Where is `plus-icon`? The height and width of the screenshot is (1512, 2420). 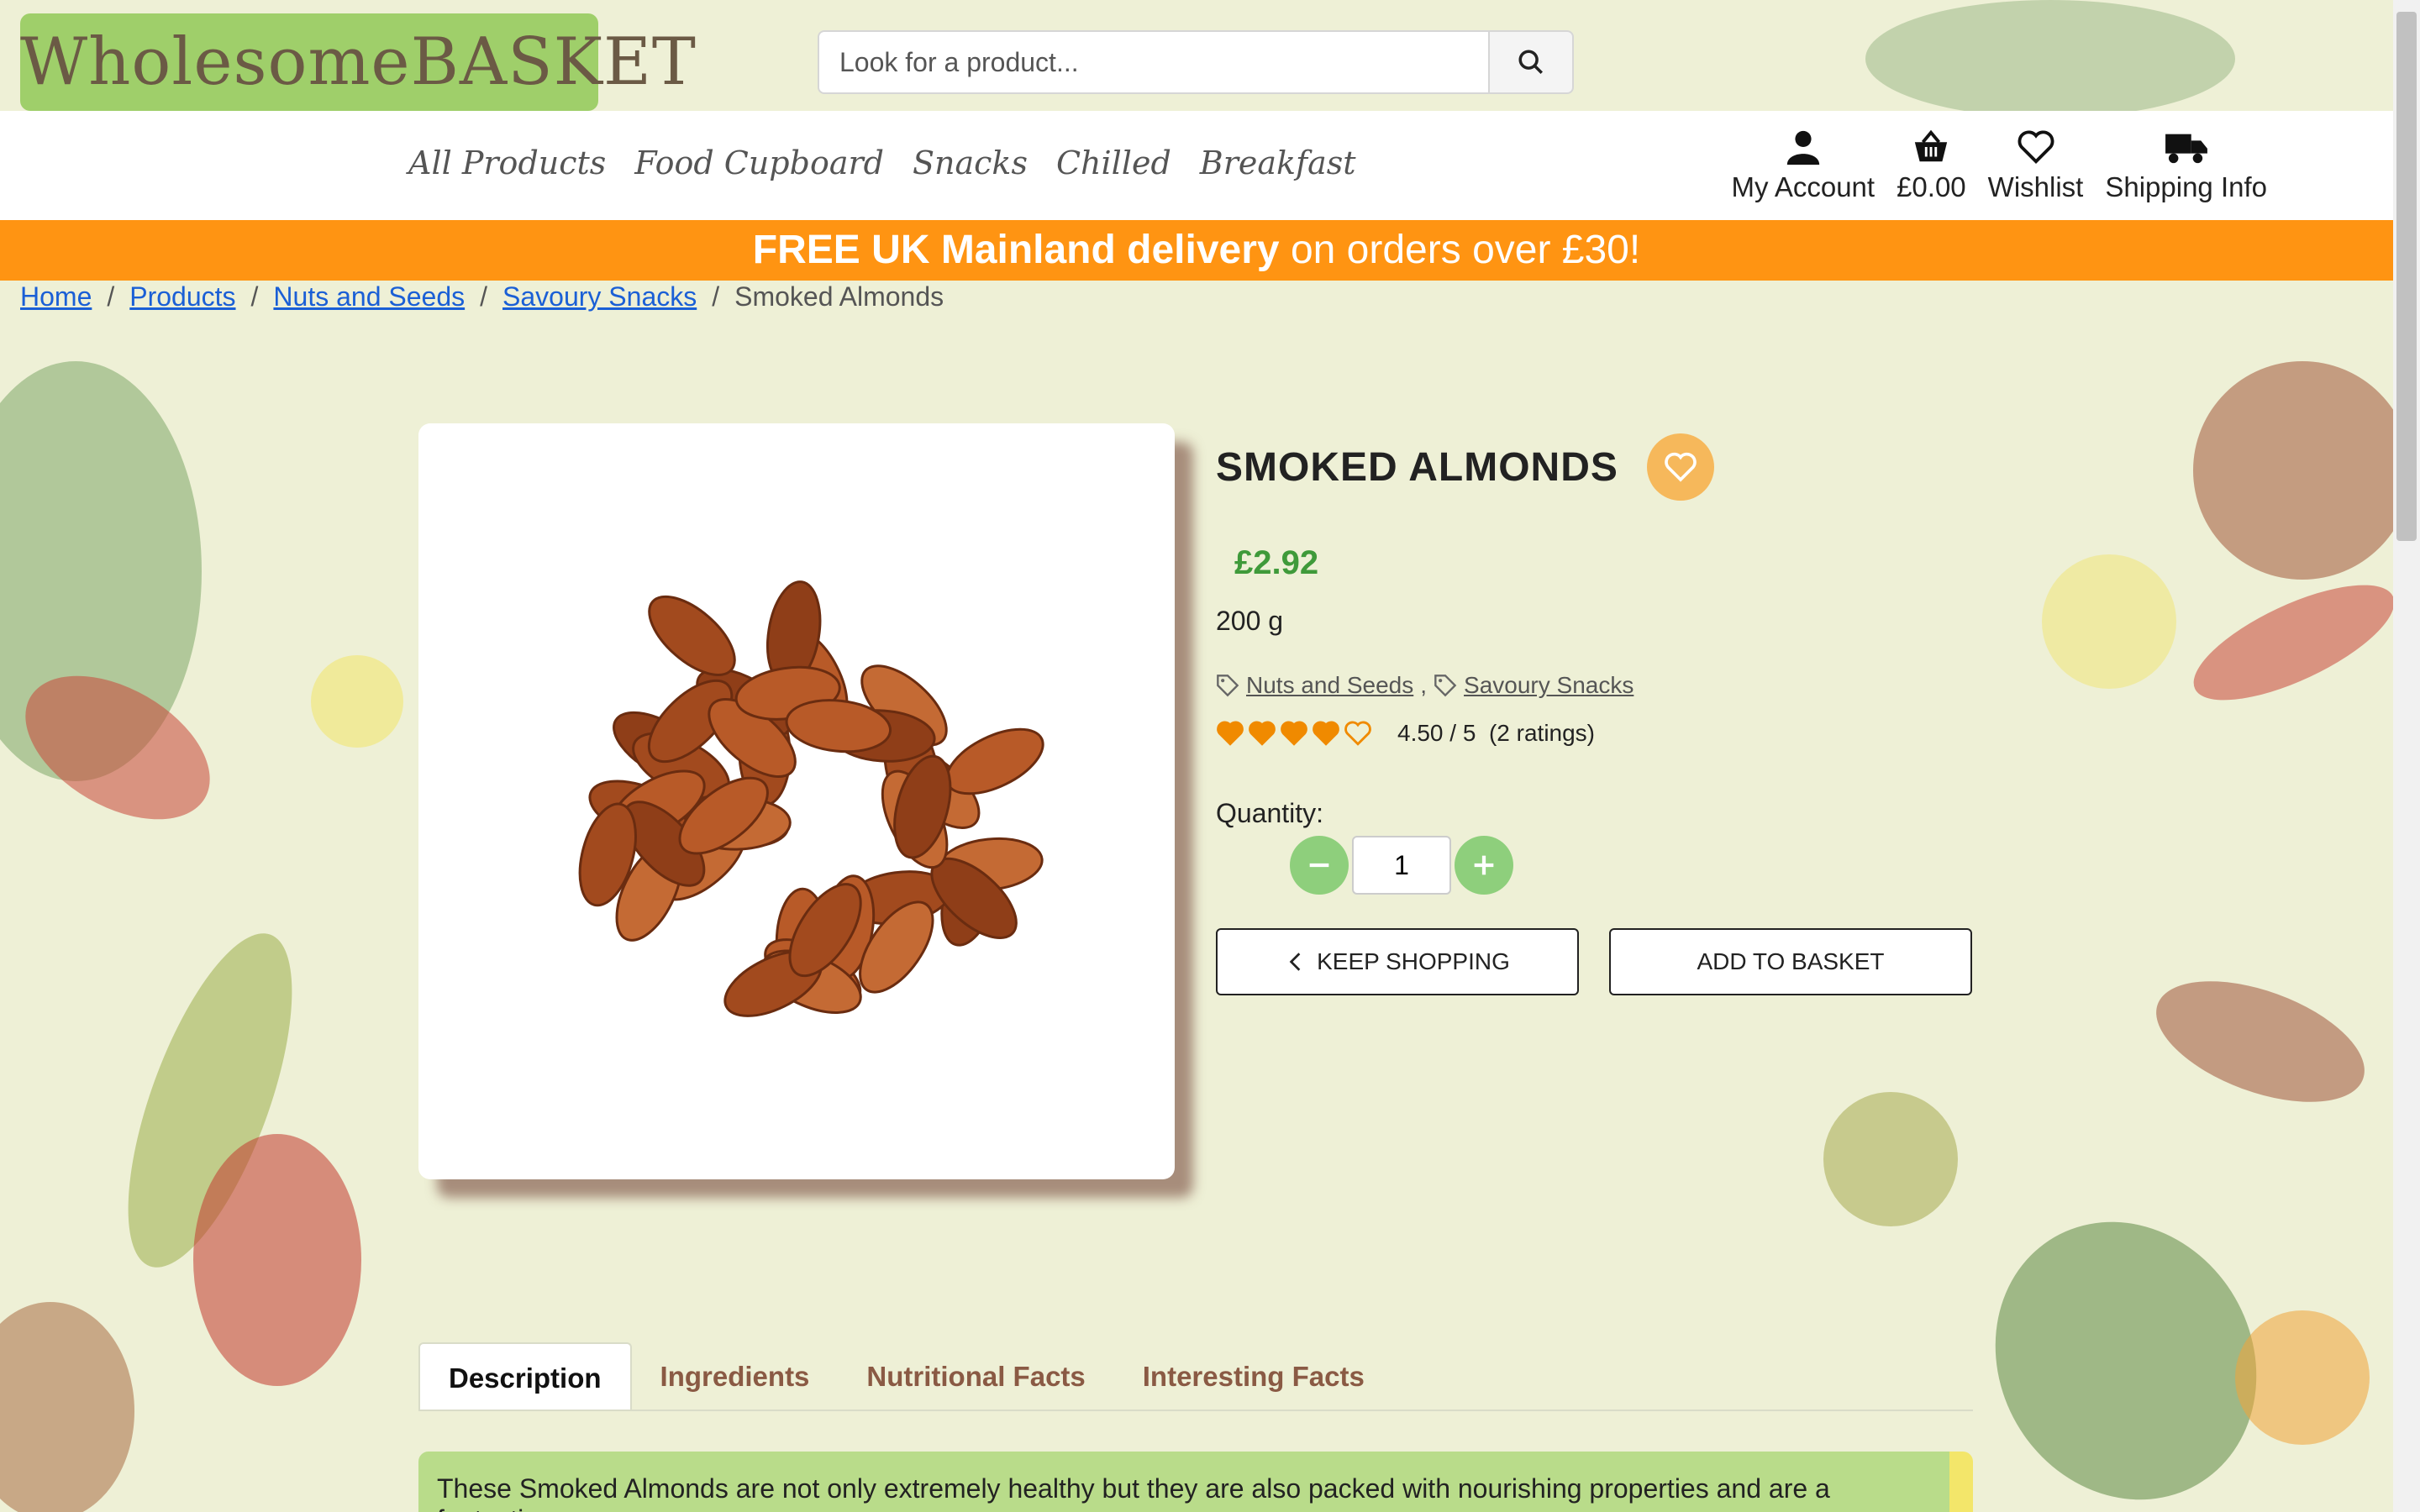
plus-icon is located at coordinates (1484, 865).